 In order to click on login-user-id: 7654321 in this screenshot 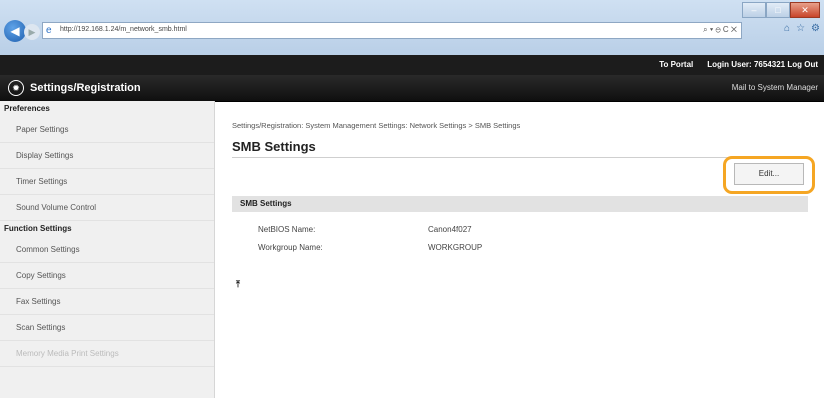, I will do `click(769, 64)`.